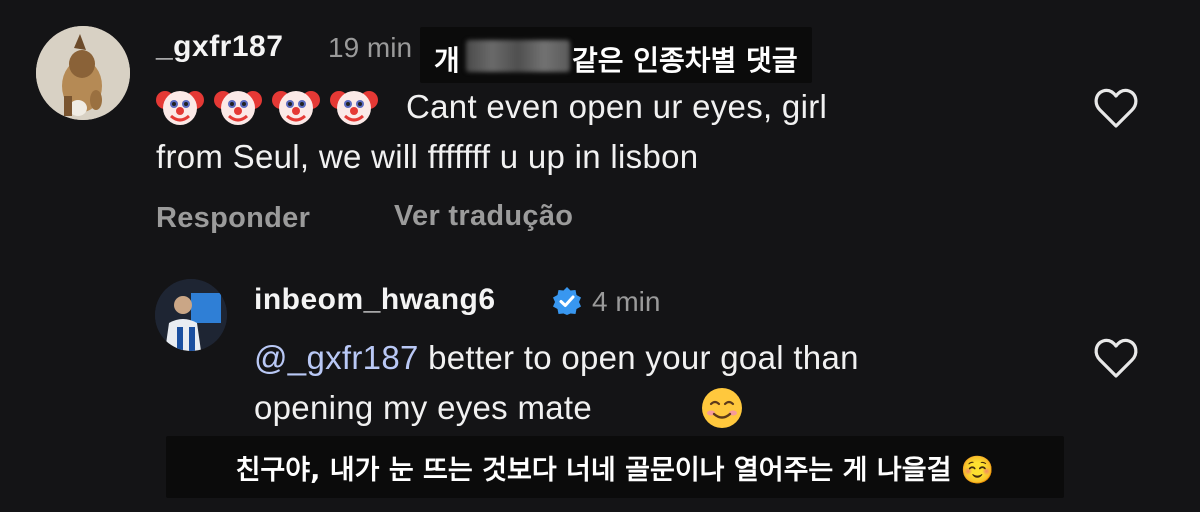  I want to click on reply-button: Responder, so click(233, 218).